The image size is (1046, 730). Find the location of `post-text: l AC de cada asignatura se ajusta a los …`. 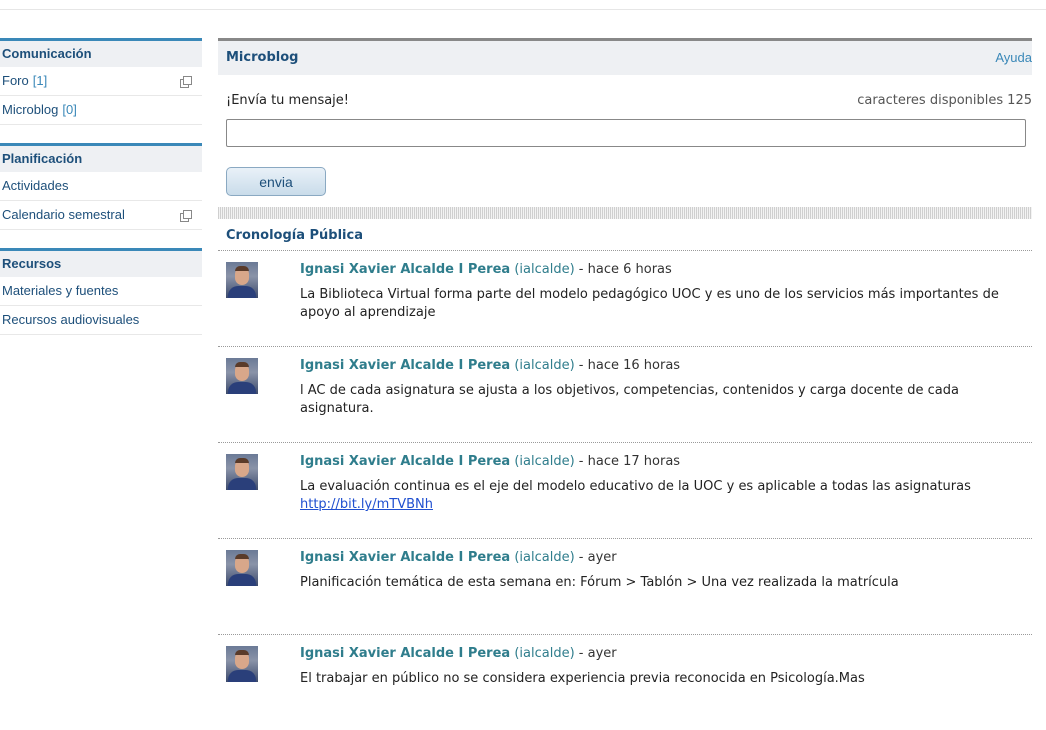

post-text: l AC de cada asignatura se ajusta a los … is located at coordinates (660, 400).